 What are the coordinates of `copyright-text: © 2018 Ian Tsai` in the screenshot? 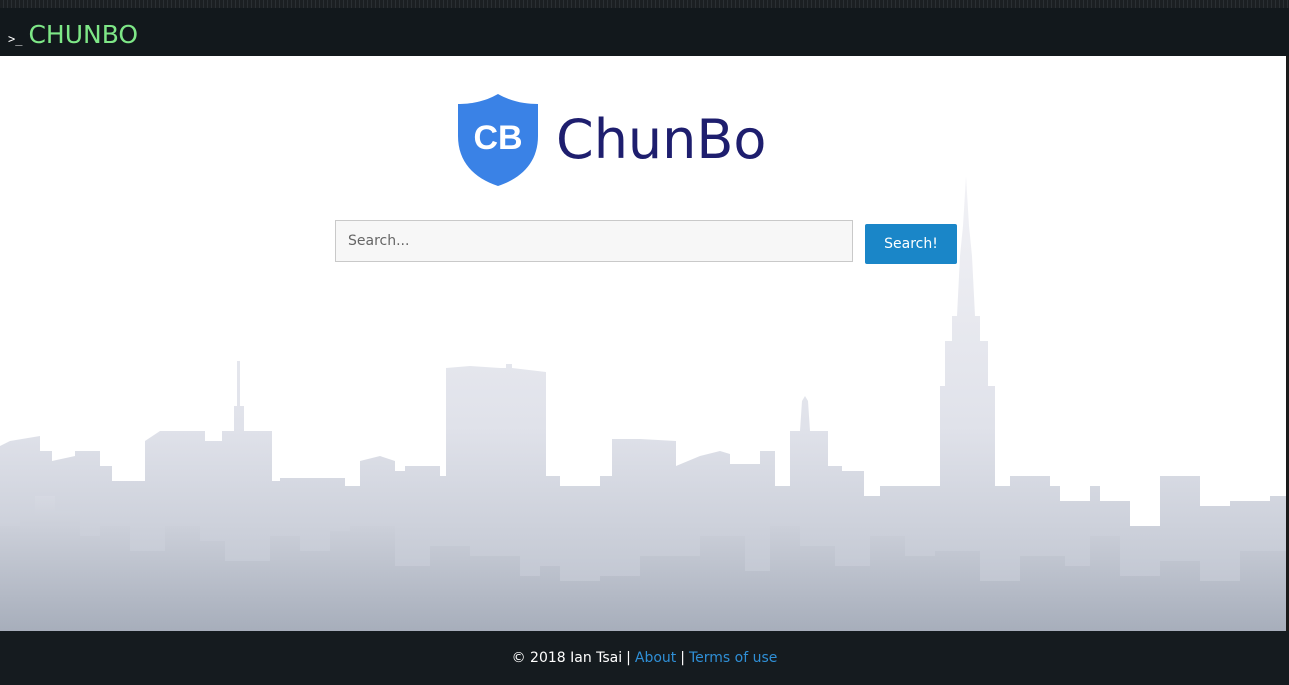 It's located at (567, 658).